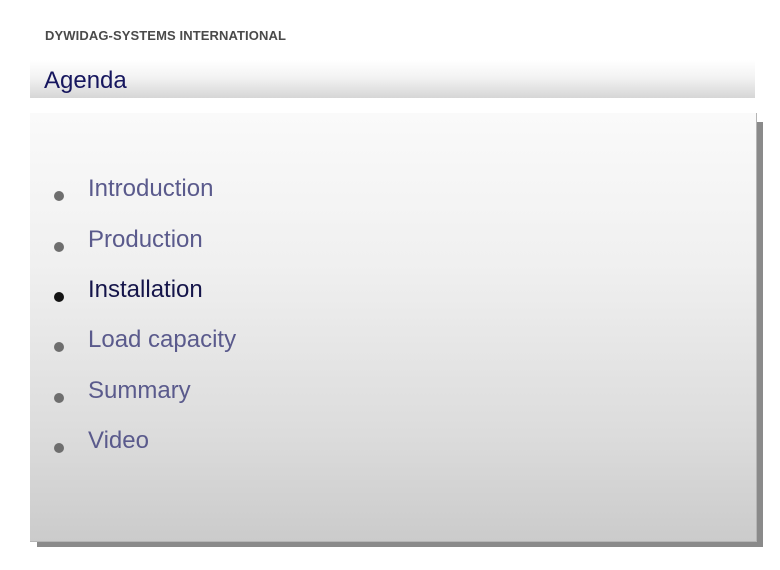 Image resolution: width=780 pixels, height=570 pixels. Describe the element at coordinates (145, 289) in the screenshot. I see `agenda-item-label: Installation` at that location.